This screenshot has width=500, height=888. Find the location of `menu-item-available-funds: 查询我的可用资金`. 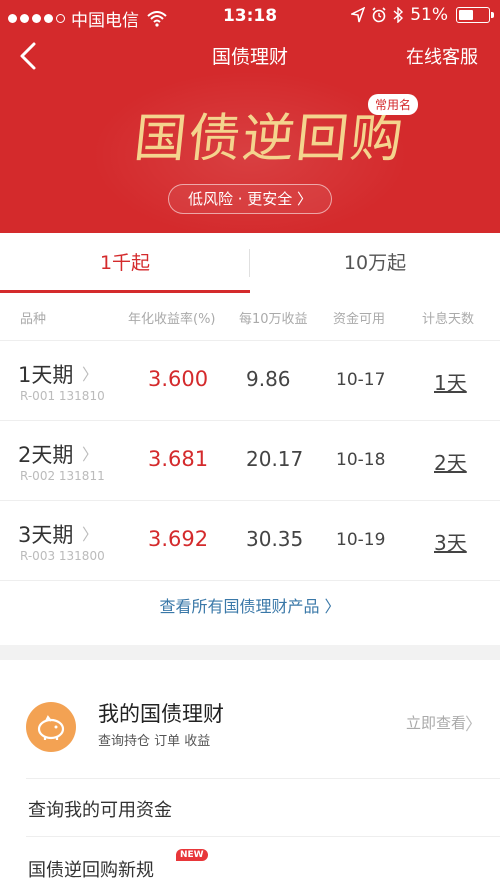

menu-item-available-funds: 查询我的可用资金 is located at coordinates (100, 809).